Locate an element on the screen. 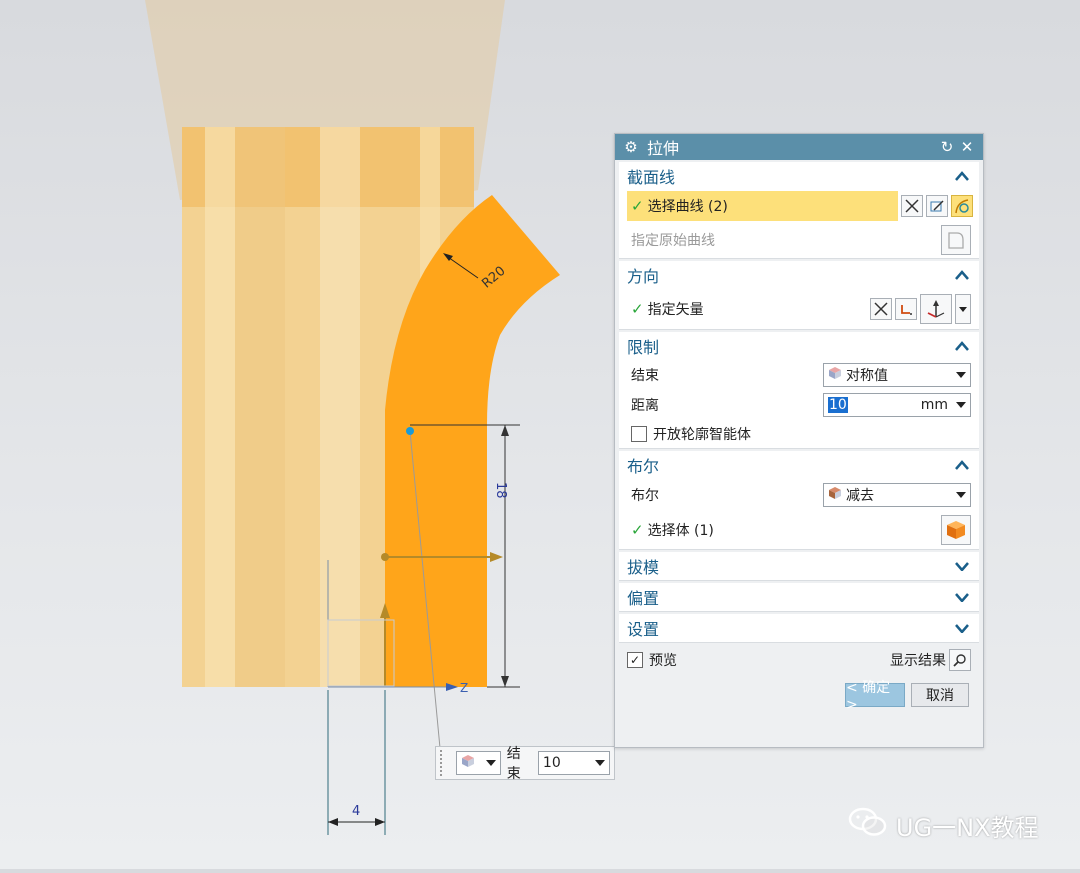 This screenshot has width=1080, height=873. direction-arrow is located at coordinates (496, 557).